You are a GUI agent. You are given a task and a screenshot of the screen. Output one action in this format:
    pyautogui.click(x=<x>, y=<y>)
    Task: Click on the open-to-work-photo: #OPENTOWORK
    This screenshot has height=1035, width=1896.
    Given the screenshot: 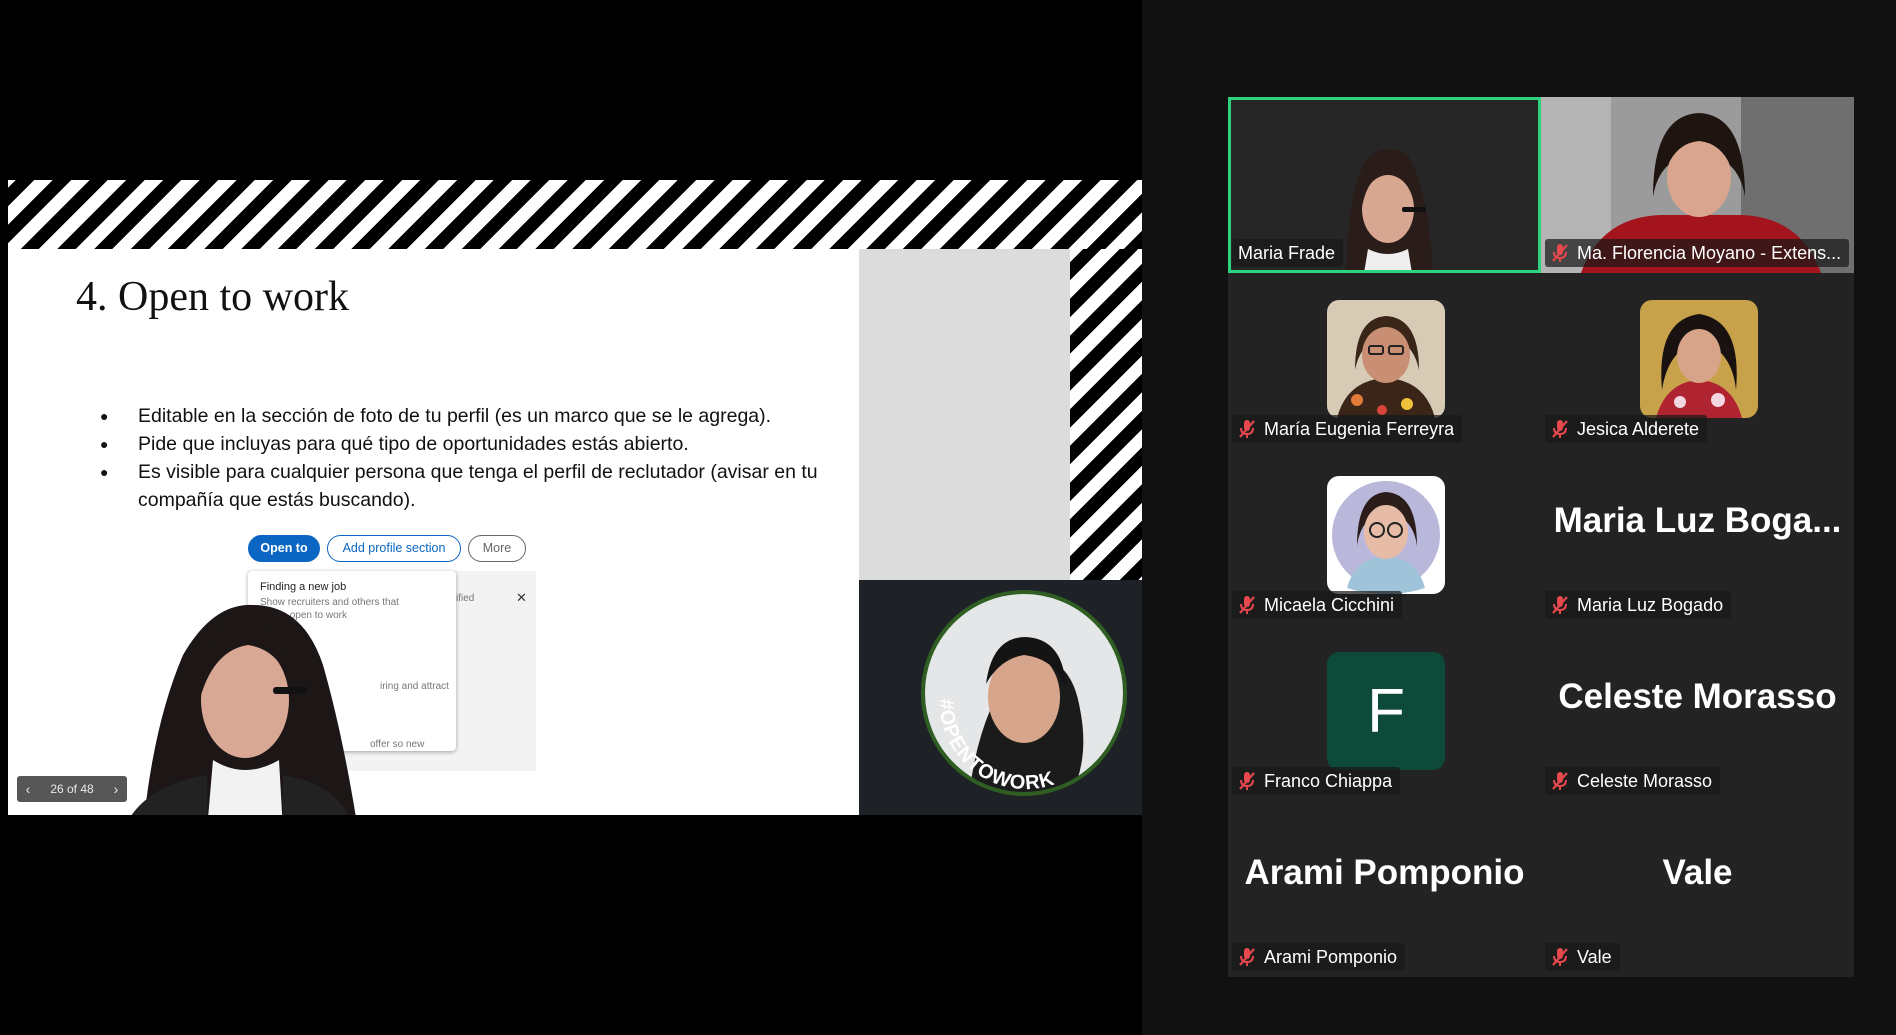 What is the action you would take?
    pyautogui.click(x=1024, y=693)
    